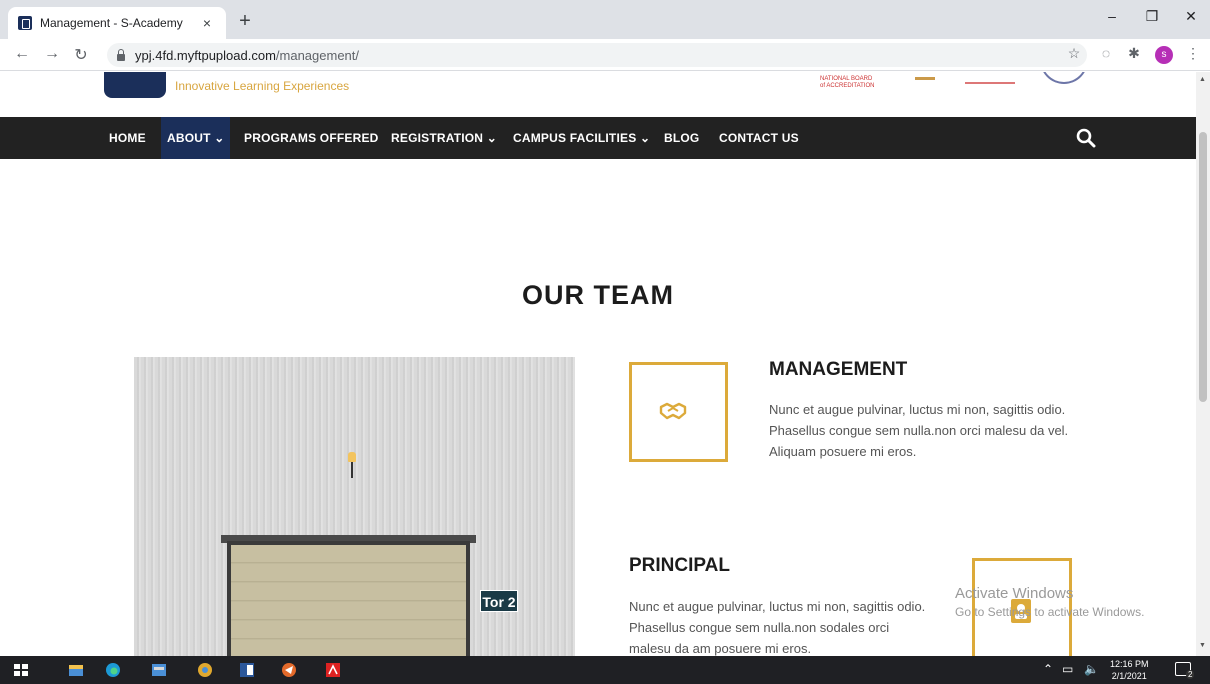  I want to click on section-title: OUR TEAM, so click(598, 295).